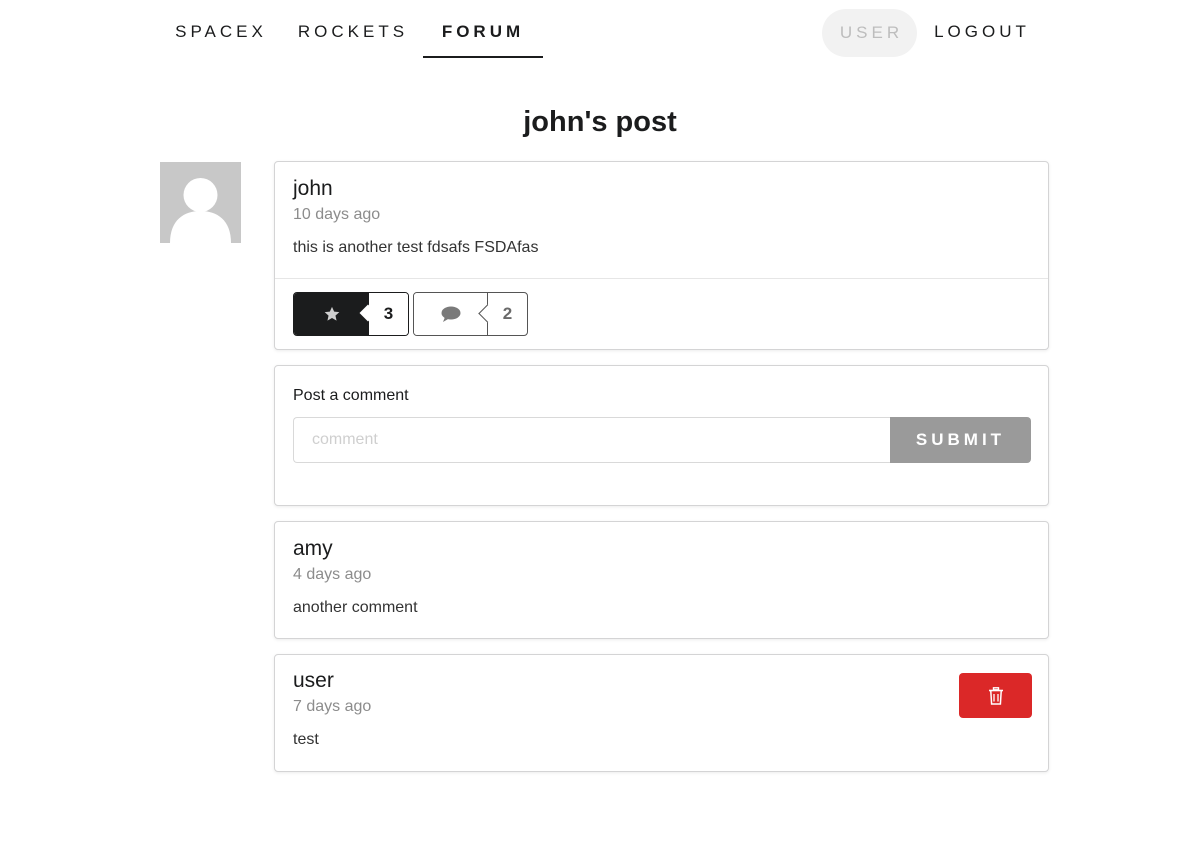  Describe the element at coordinates (600, 30) in the screenshot. I see `top-nav: SPACEX ROCKETS FORUM USER LOGOUT` at that location.